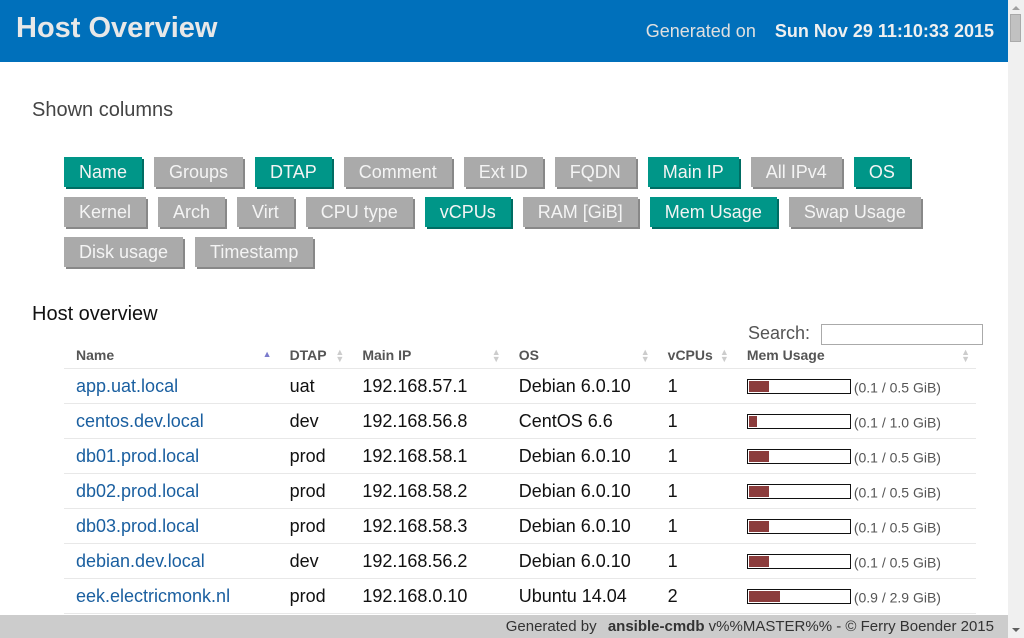 The width and height of the screenshot is (1024, 638). I want to click on cell-mem-usage: (0.9 / 2.9 GiB), so click(855, 596).